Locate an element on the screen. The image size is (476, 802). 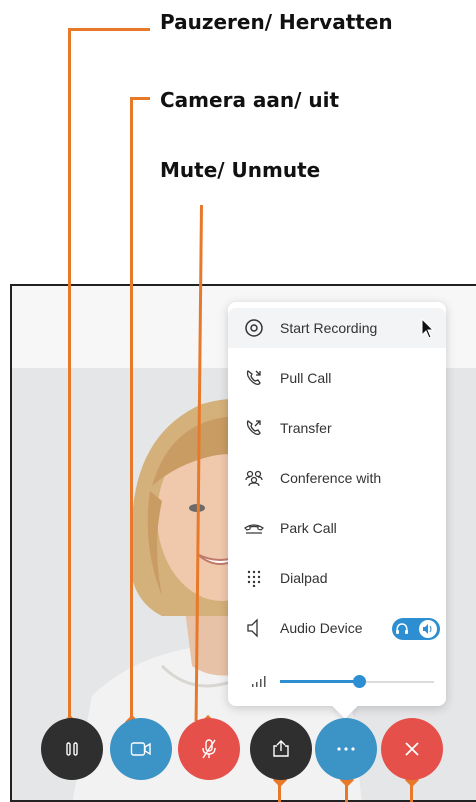
volume-thumb is located at coordinates (359, 681).